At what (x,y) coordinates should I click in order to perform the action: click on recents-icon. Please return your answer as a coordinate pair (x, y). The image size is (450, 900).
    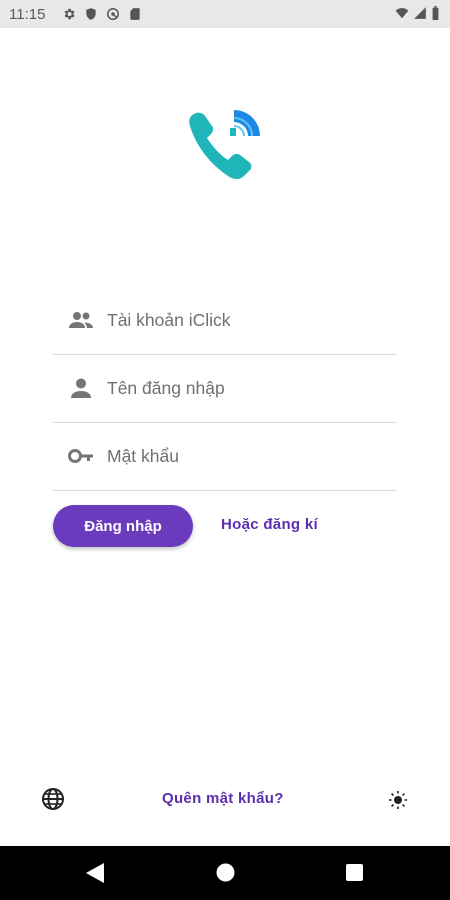
    Looking at the image, I should click on (354, 872).